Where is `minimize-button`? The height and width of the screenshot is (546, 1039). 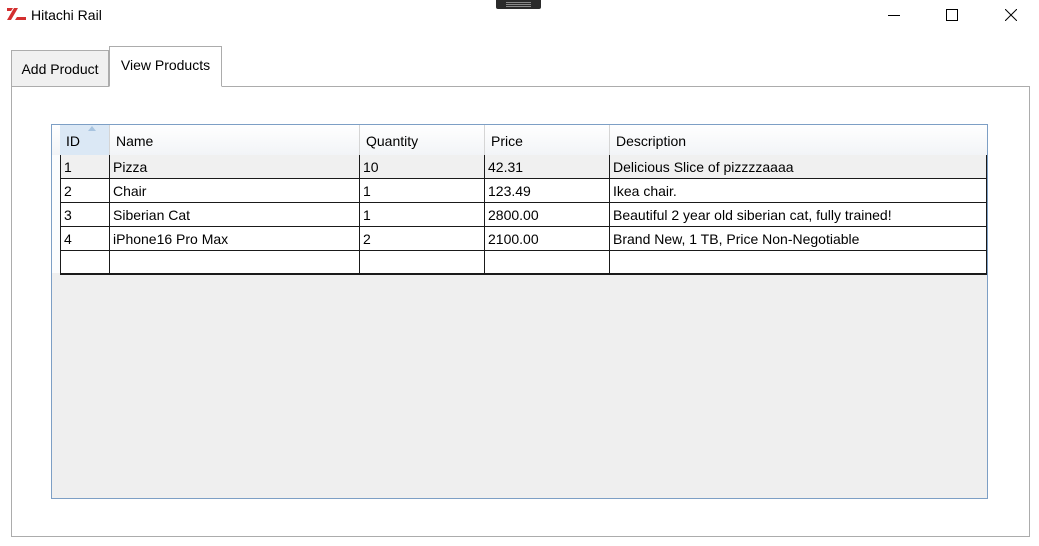
minimize-button is located at coordinates (894, 15).